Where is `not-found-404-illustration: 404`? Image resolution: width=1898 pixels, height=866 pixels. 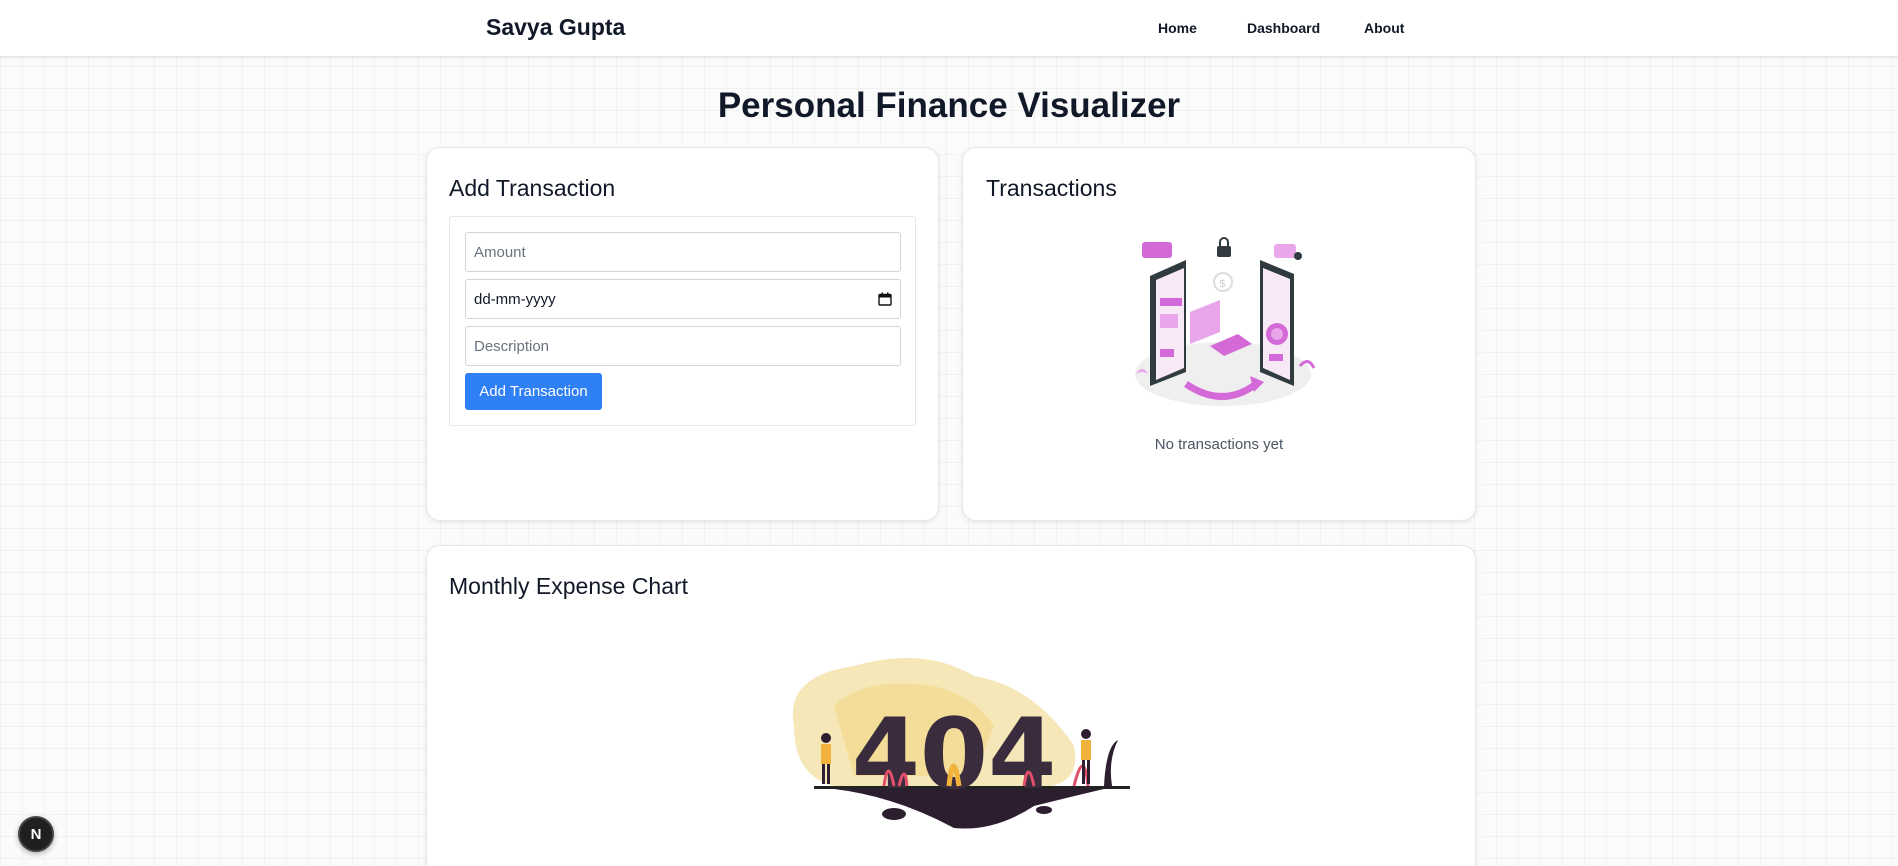 not-found-404-illustration: 404 is located at coordinates (961, 743).